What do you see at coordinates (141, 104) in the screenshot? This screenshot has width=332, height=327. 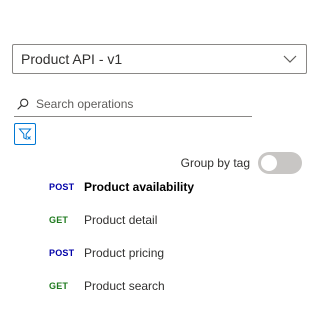 I see `search-input` at bounding box center [141, 104].